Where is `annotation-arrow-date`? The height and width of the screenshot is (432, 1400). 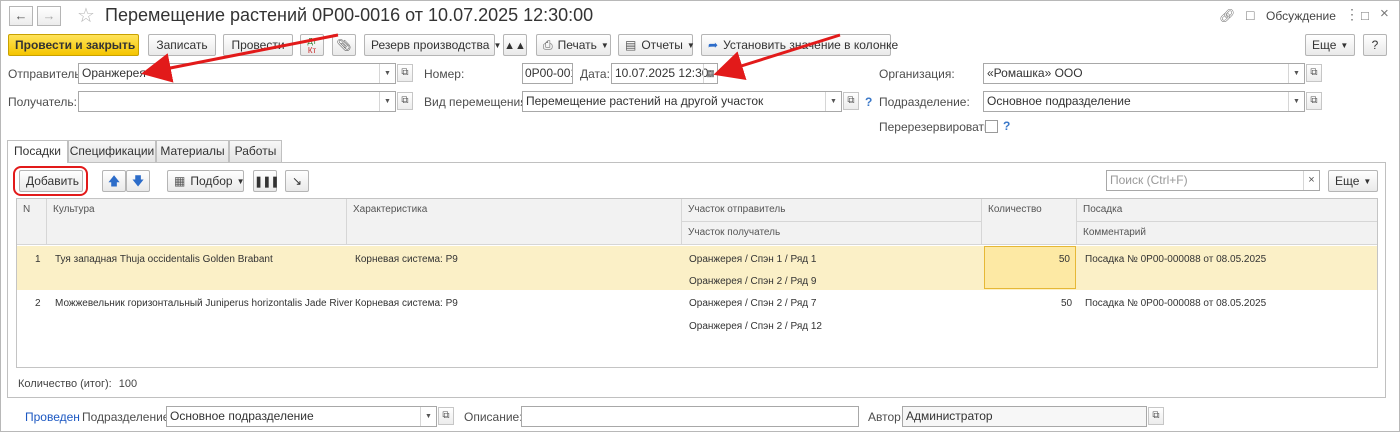
annotation-arrow-date is located at coordinates (777, 57).